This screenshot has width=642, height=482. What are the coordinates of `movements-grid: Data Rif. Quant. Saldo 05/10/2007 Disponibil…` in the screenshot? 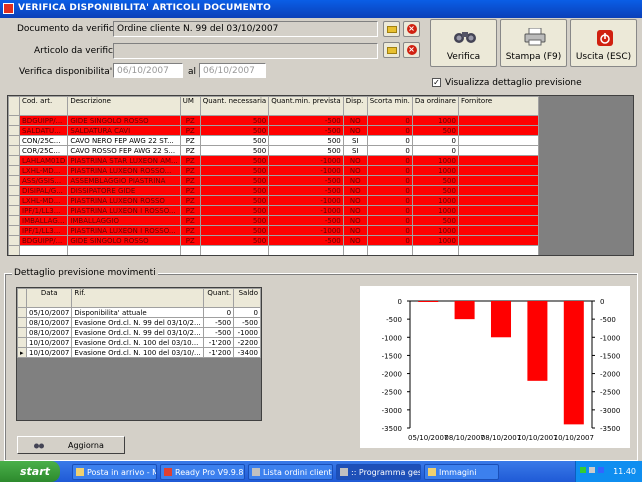 It's located at (139, 354).